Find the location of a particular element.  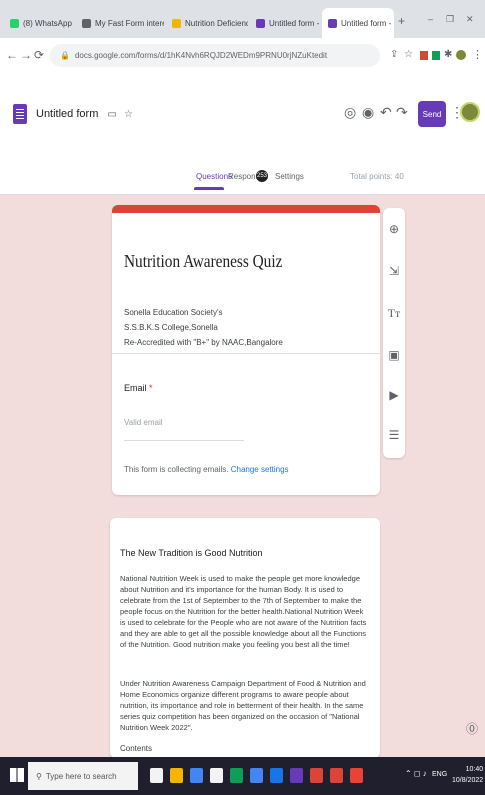

form-description-line: Sonella Education Society's is located at coordinates (173, 312).